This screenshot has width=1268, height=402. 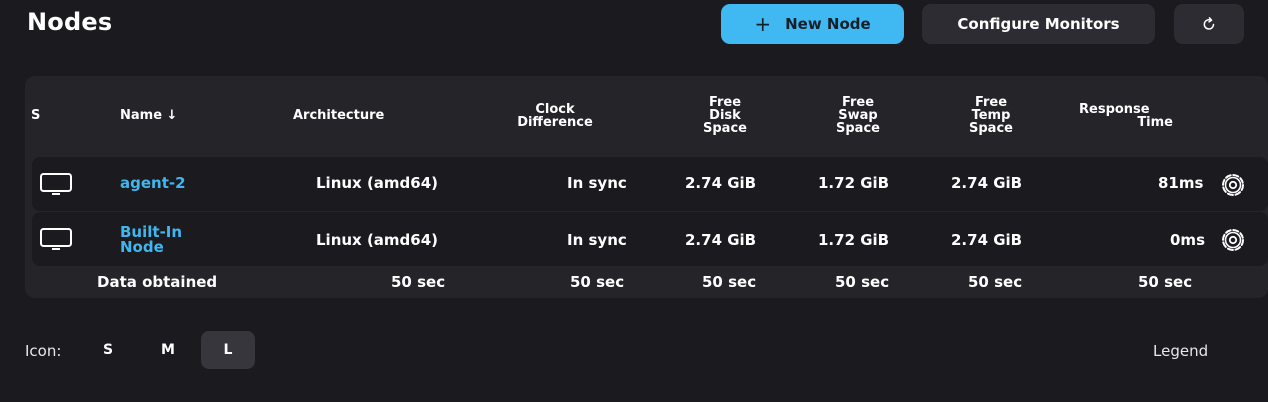 I want to click on configure-monitors-button: Configure Monitors, so click(x=1038, y=24).